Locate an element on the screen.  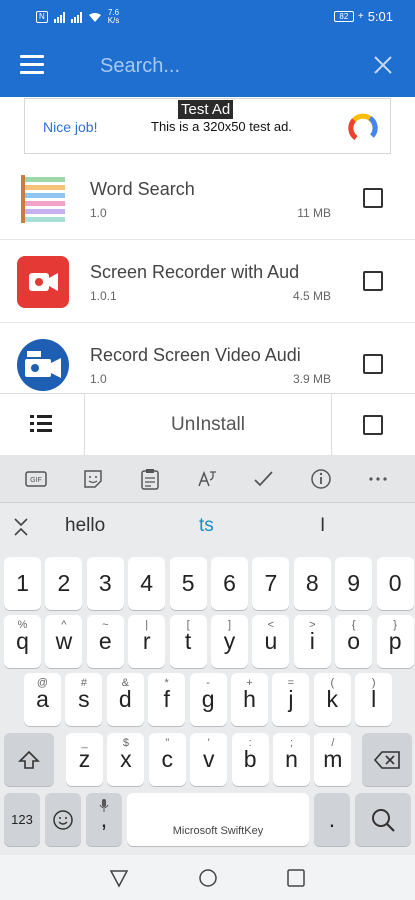
status-right: 82 + 5:01 is located at coordinates (363, 16).